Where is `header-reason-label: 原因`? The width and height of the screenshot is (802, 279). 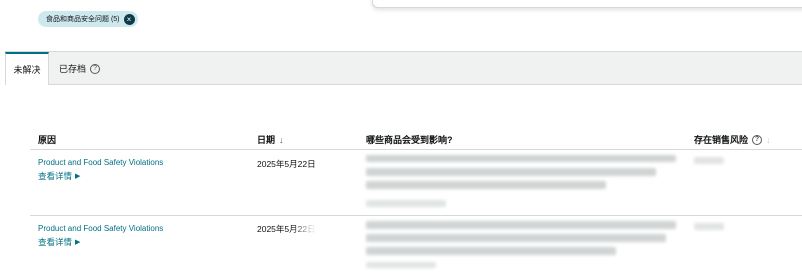 header-reason-label: 原因 is located at coordinates (47, 140).